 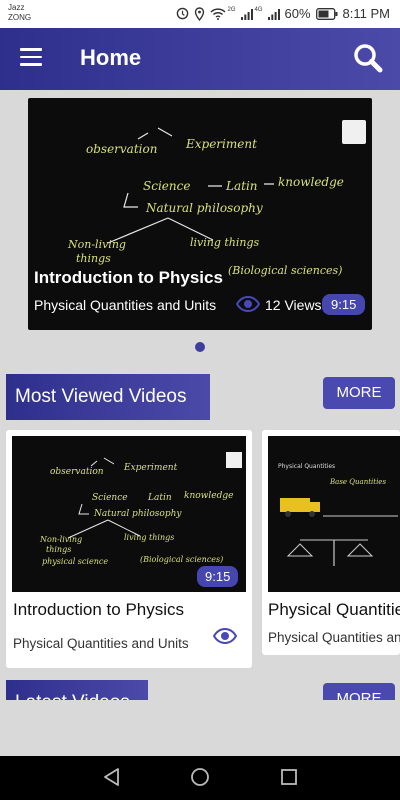 I want to click on school-bus-icon, so click(x=295, y=505).